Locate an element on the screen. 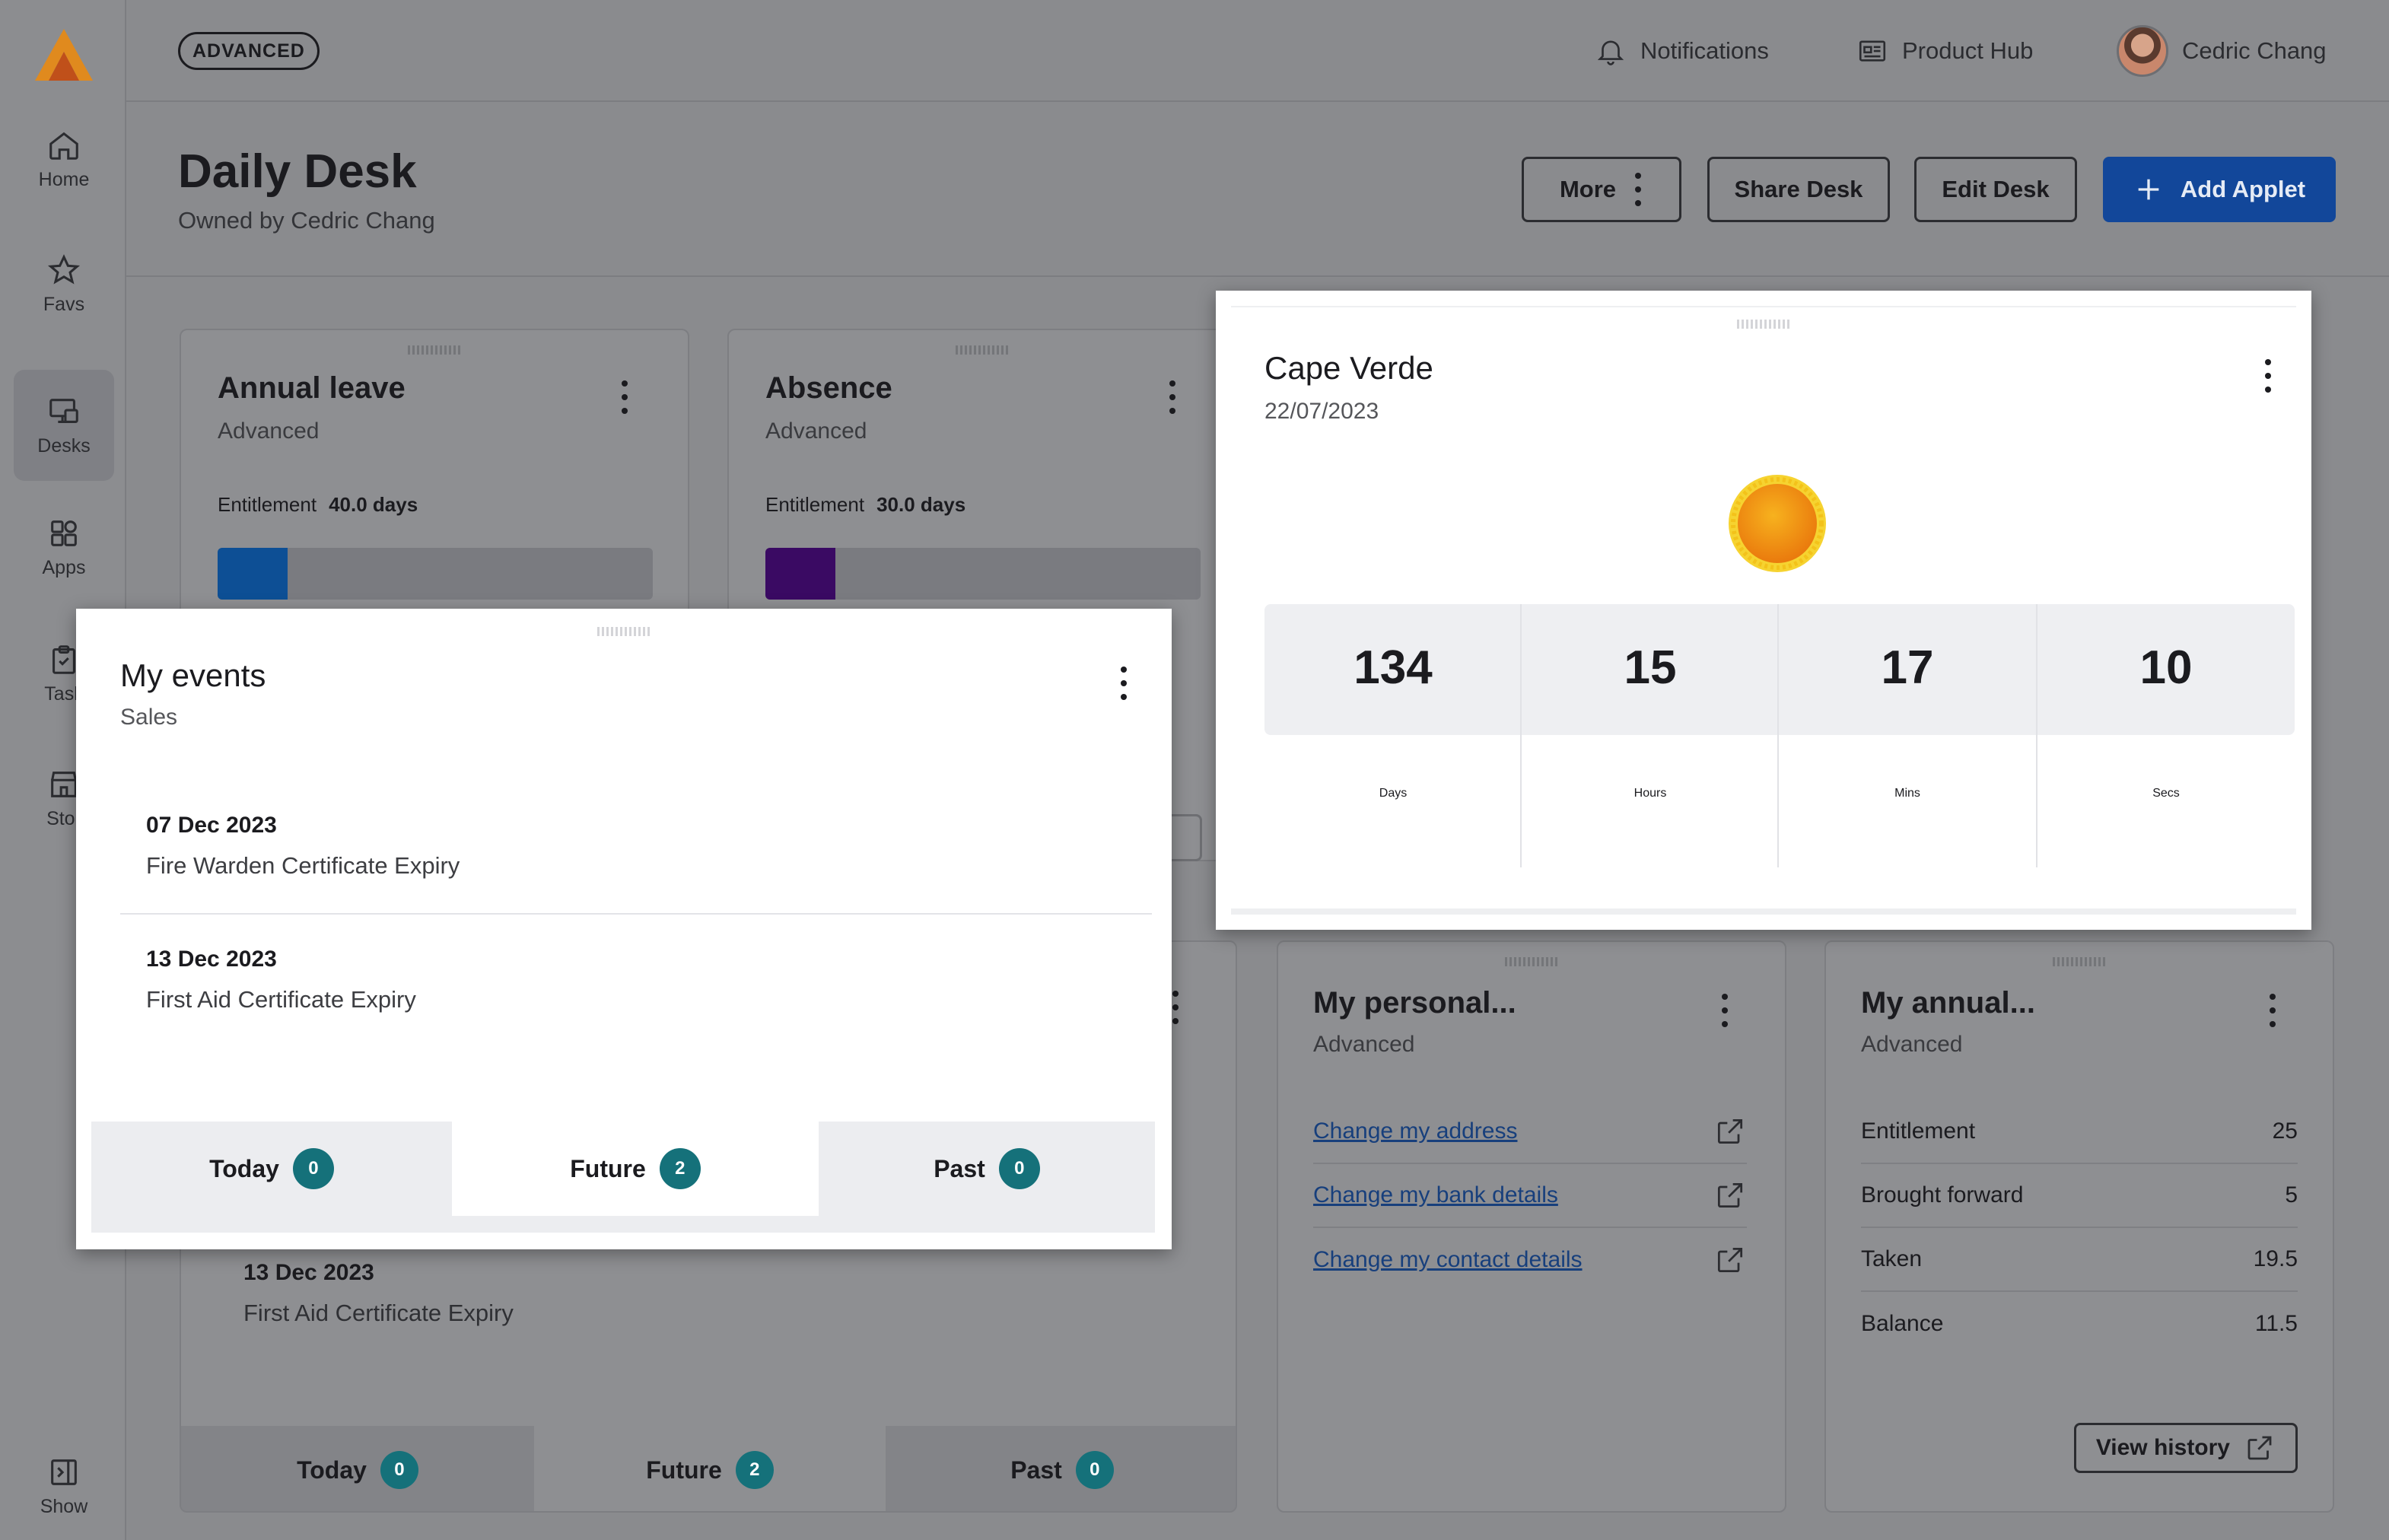  countdown-label: Days is located at coordinates (1393, 794).